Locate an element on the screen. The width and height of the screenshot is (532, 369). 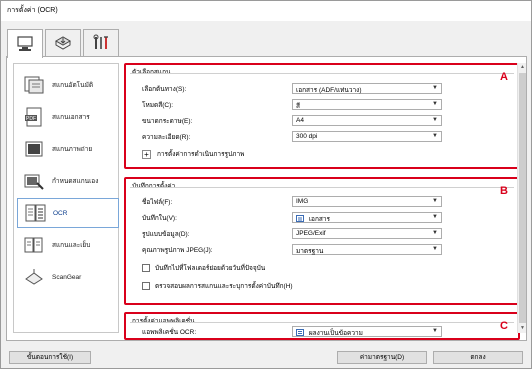
sidebar-item-ocr: OCR is located at coordinates (68, 213).